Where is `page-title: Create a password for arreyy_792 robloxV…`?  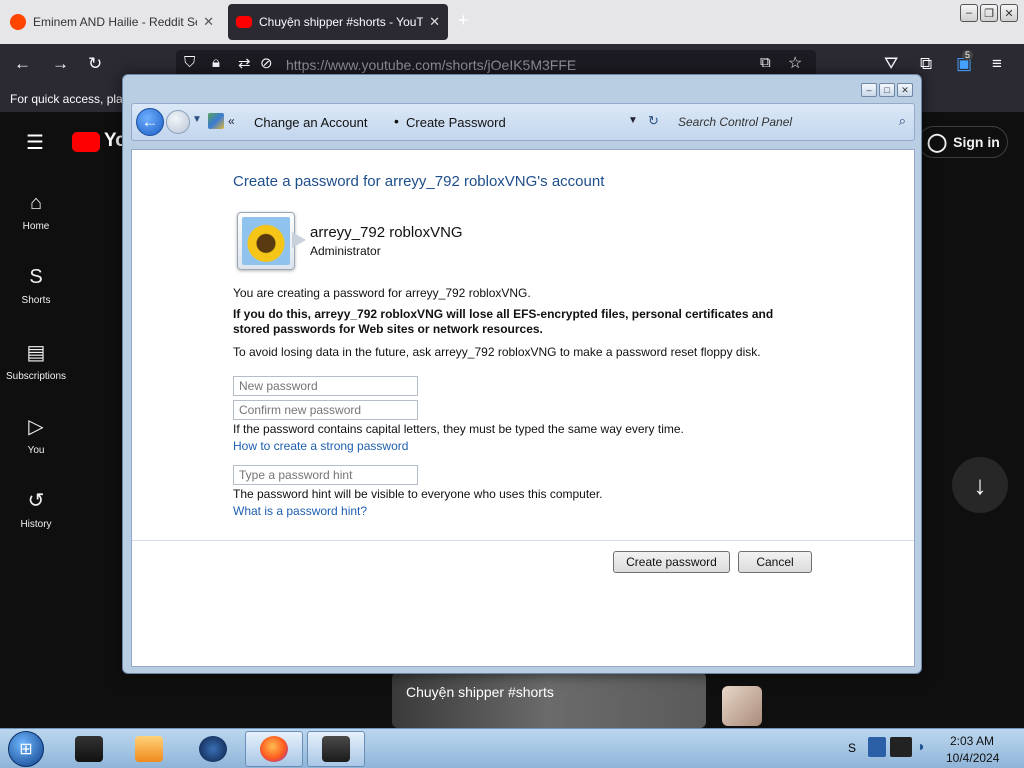
page-title: Create a password for arreyy_792 robloxV… is located at coordinates (419, 181).